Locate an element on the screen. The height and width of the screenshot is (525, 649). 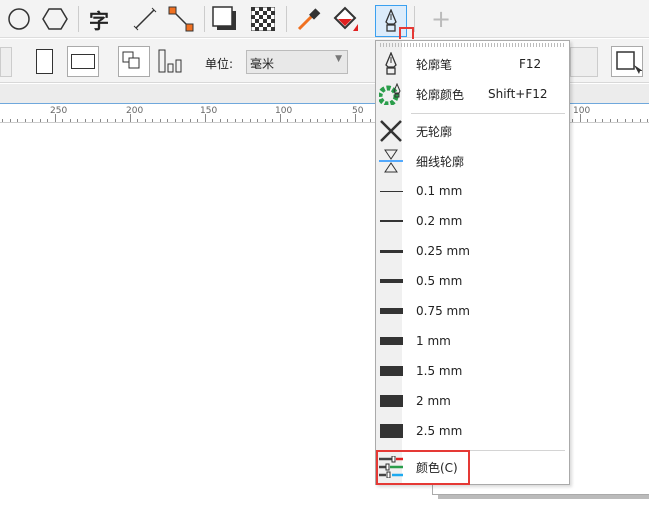
all-pages-button is located at coordinates (134, 61).